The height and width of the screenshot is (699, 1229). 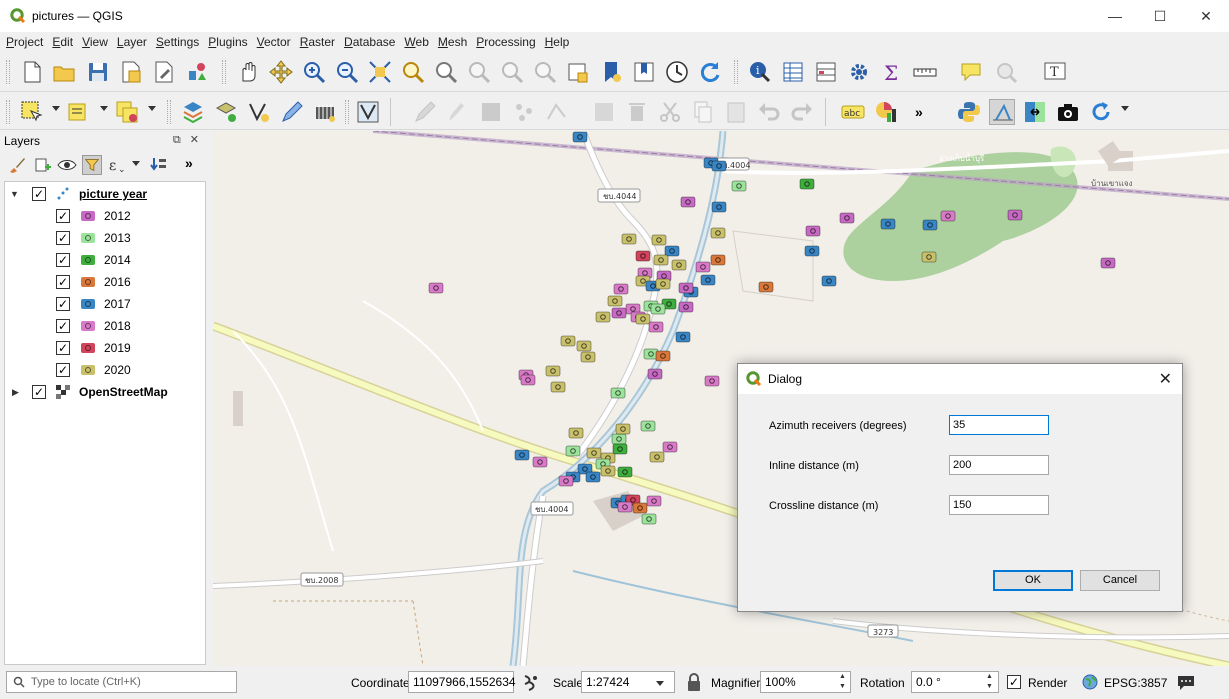 I want to click on zoom-native-icon, so click(x=479, y=72).